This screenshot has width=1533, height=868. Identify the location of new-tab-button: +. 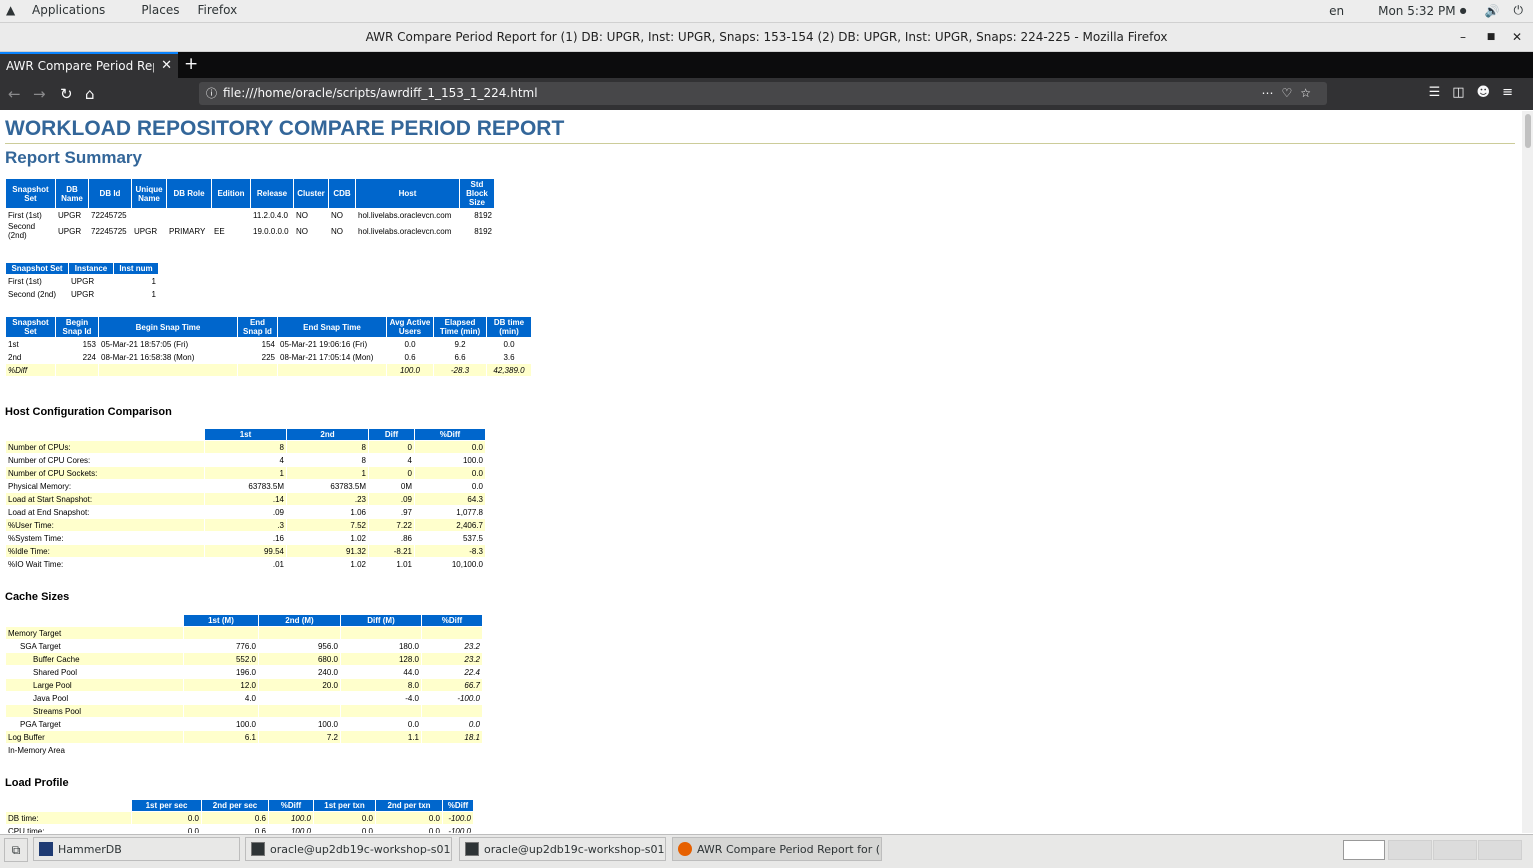
(191, 64).